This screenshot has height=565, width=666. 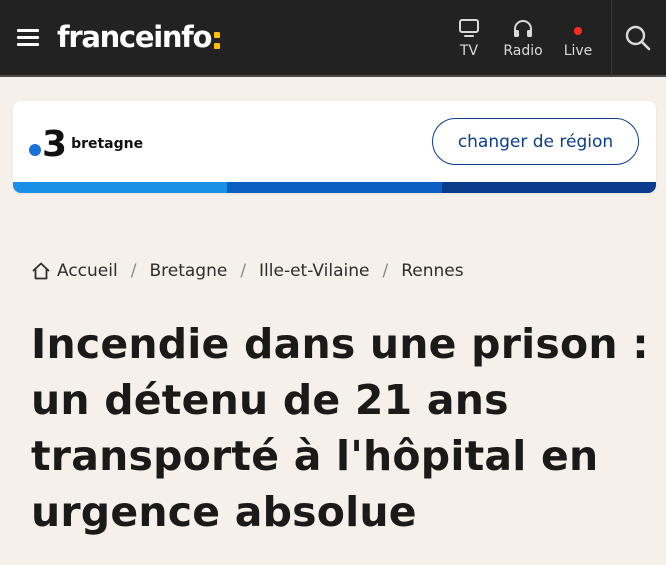 What do you see at coordinates (107, 144) in the screenshot?
I see `region-name: bretagne` at bounding box center [107, 144].